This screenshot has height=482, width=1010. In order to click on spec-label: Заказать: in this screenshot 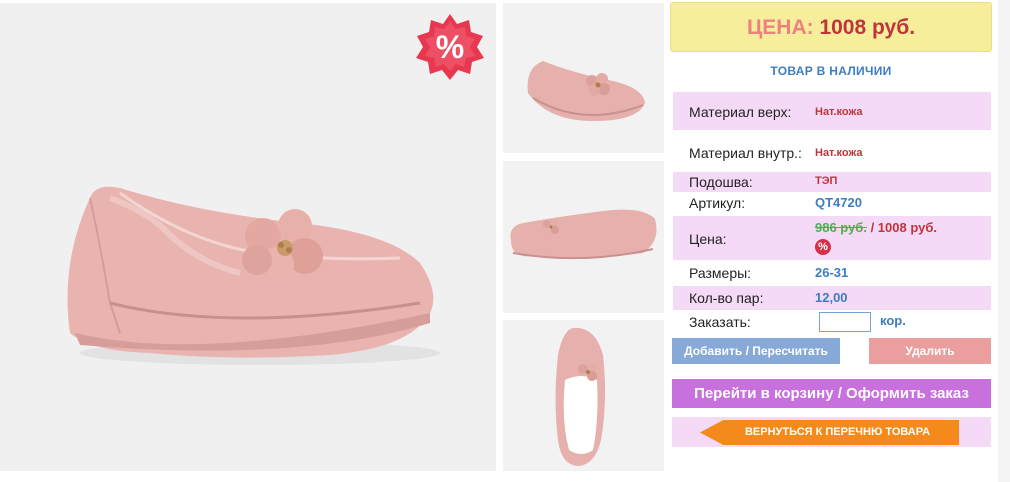, I will do `click(720, 322)`.